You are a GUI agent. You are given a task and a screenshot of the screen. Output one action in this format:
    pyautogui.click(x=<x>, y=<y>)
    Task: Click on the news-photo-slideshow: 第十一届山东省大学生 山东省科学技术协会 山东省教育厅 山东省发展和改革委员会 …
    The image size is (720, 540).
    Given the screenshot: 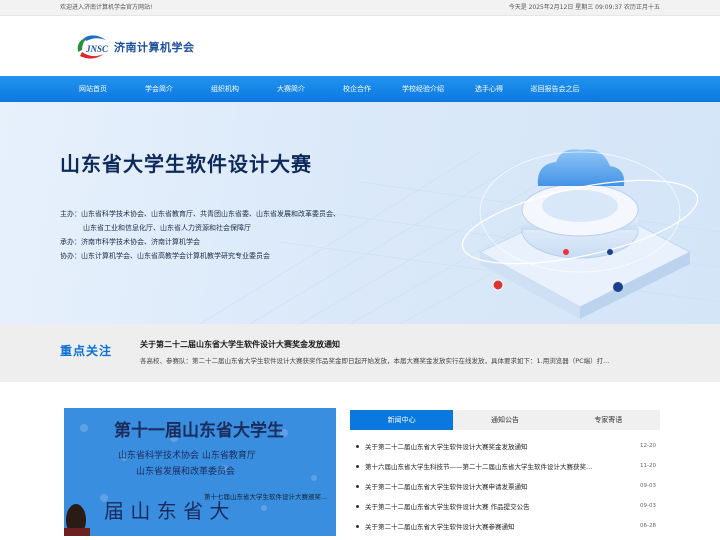 What is the action you would take?
    pyautogui.click(x=200, y=472)
    